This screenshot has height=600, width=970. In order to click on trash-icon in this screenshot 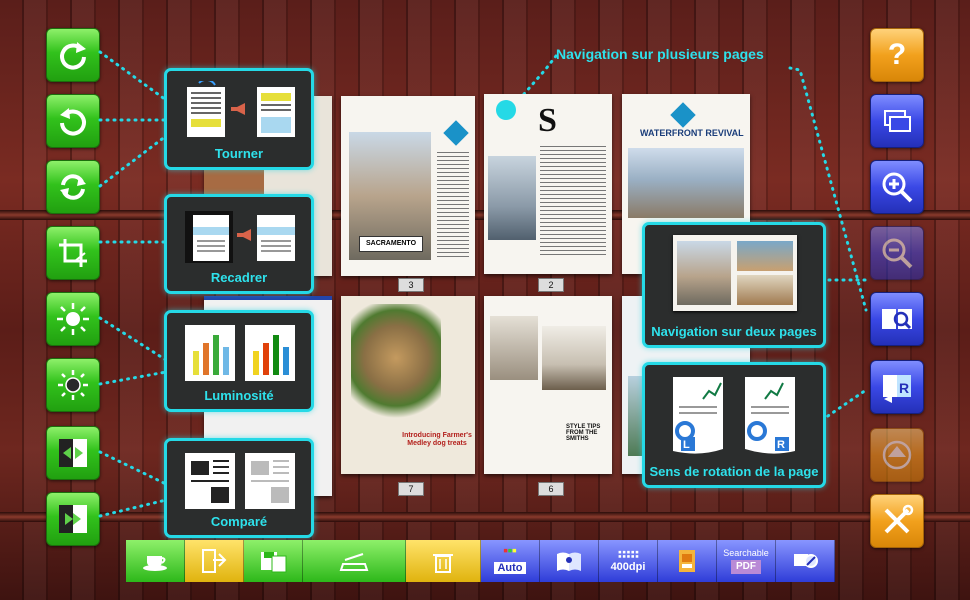, I will do `click(443, 563)`.